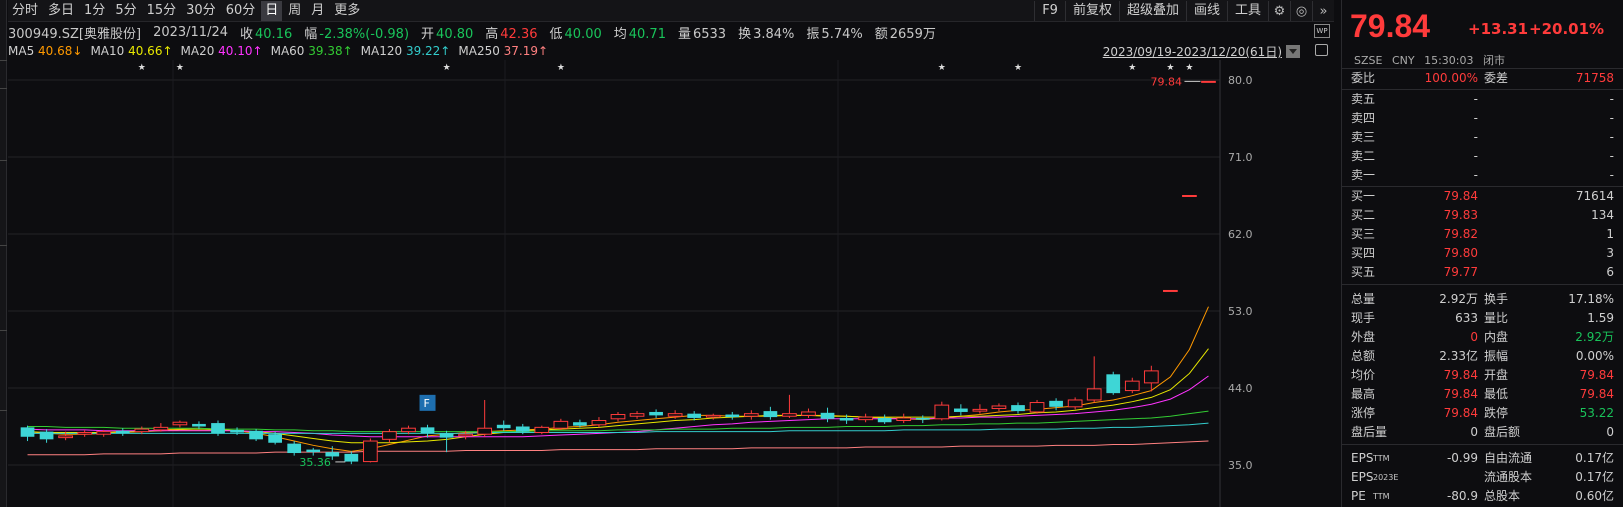  I want to click on bid-volume: 3, so click(1610, 253).